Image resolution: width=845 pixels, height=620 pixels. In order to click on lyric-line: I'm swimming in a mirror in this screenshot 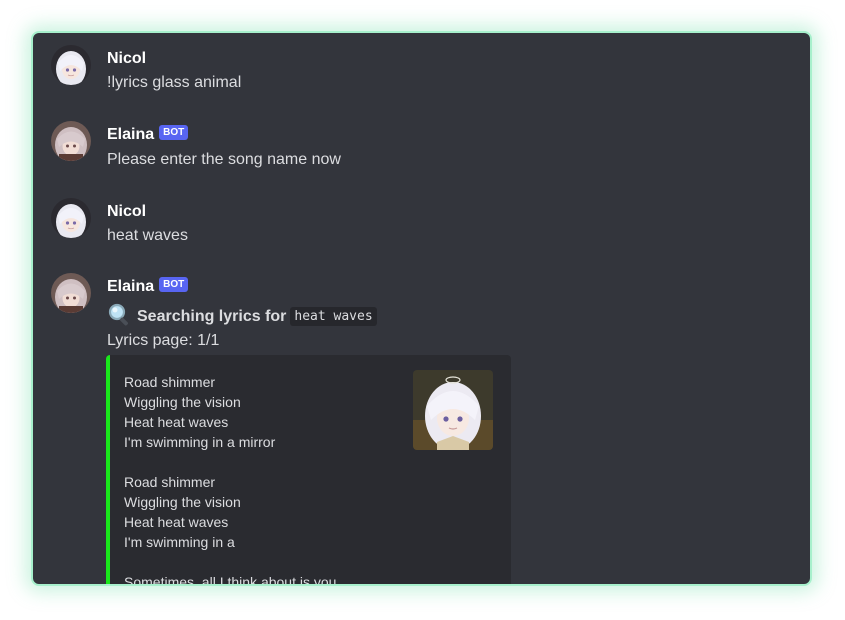, I will do `click(200, 442)`.